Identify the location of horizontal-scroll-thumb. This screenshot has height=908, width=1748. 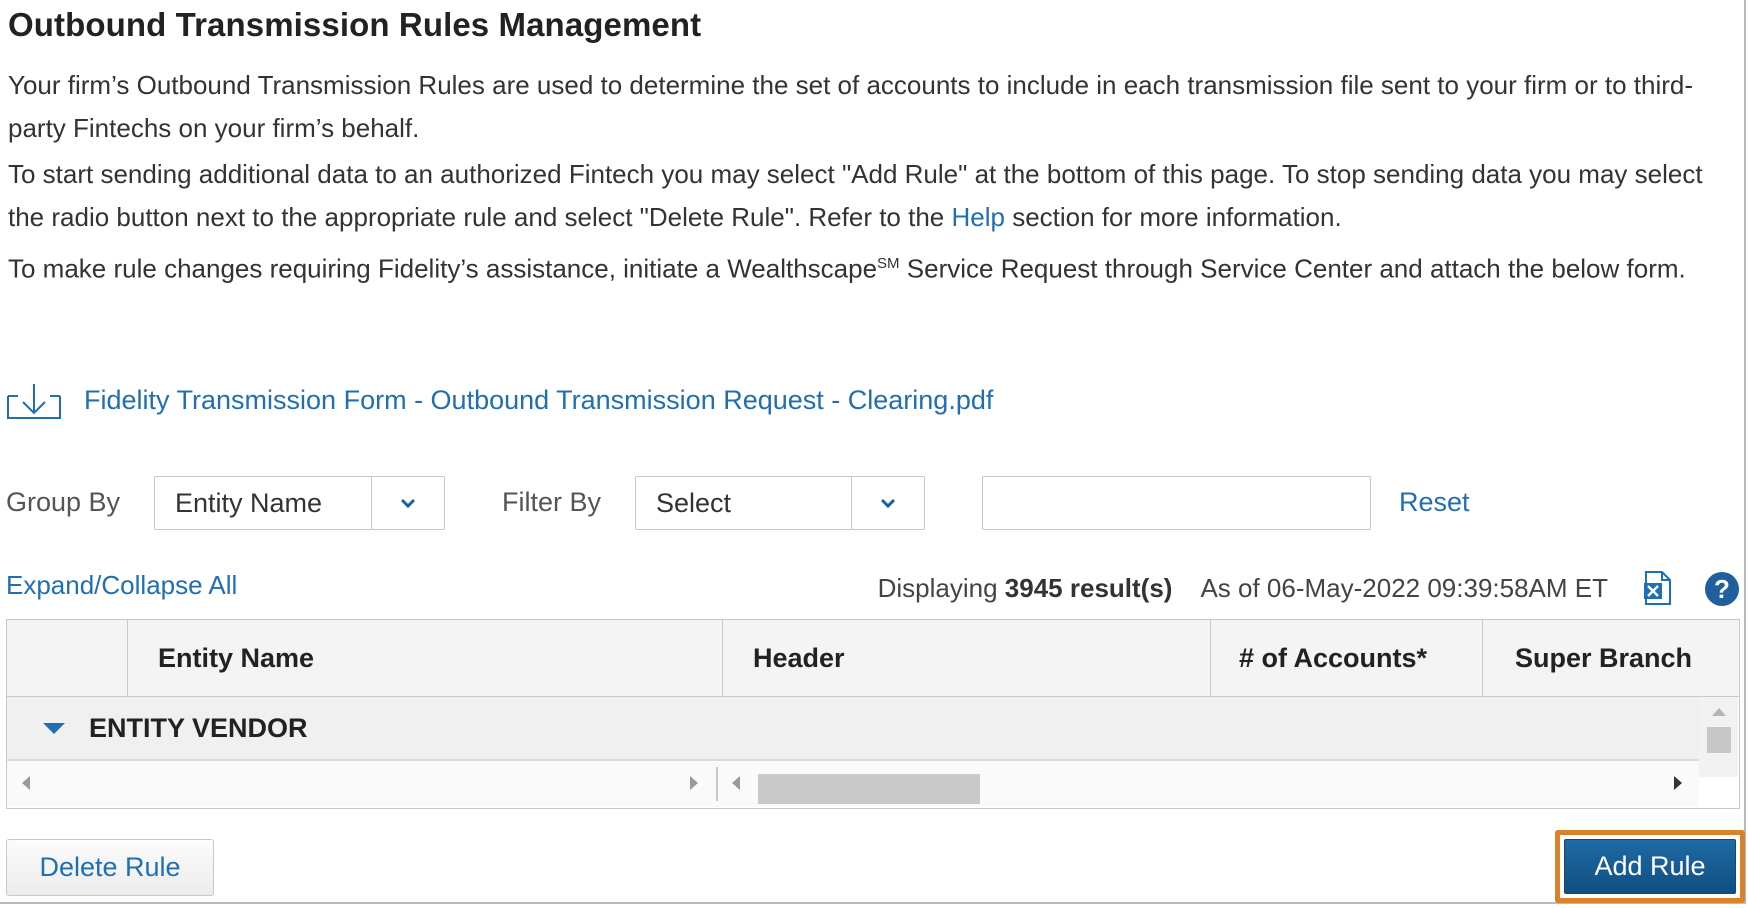
(869, 789).